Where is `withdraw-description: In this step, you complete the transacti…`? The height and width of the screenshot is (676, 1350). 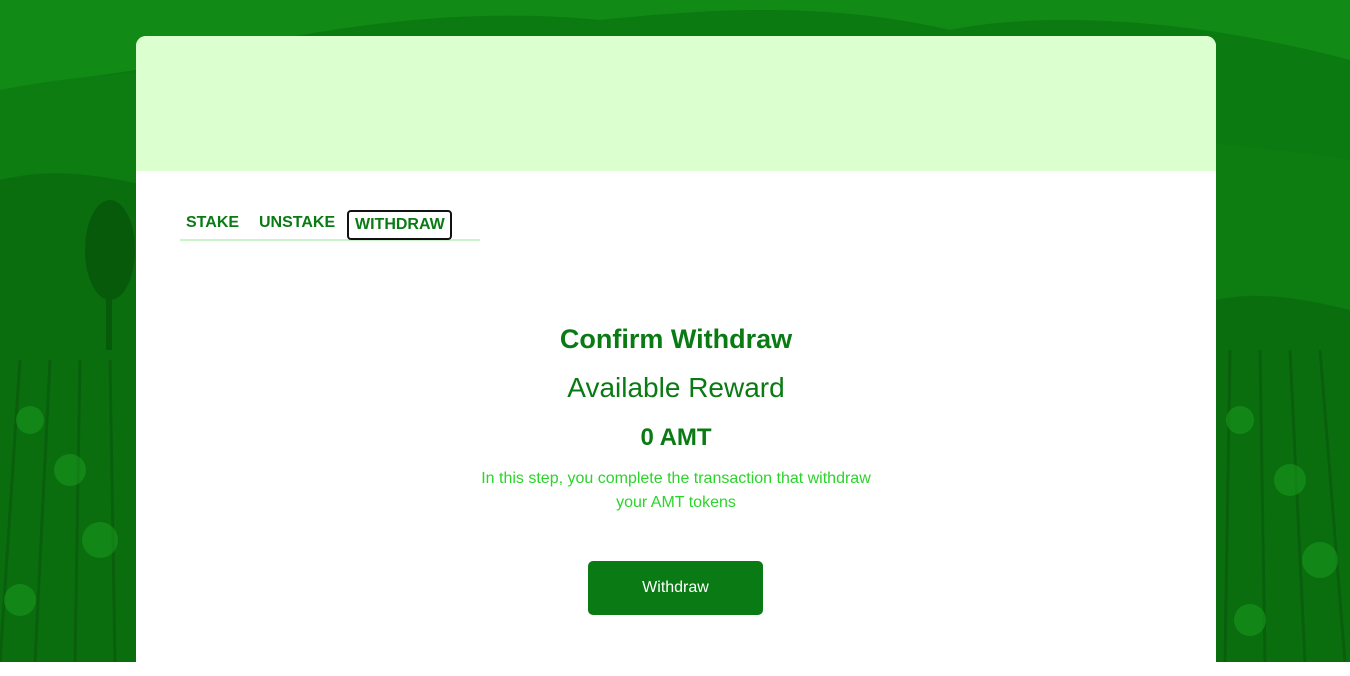
withdraw-description: In this step, you complete the transacti… is located at coordinates (676, 490).